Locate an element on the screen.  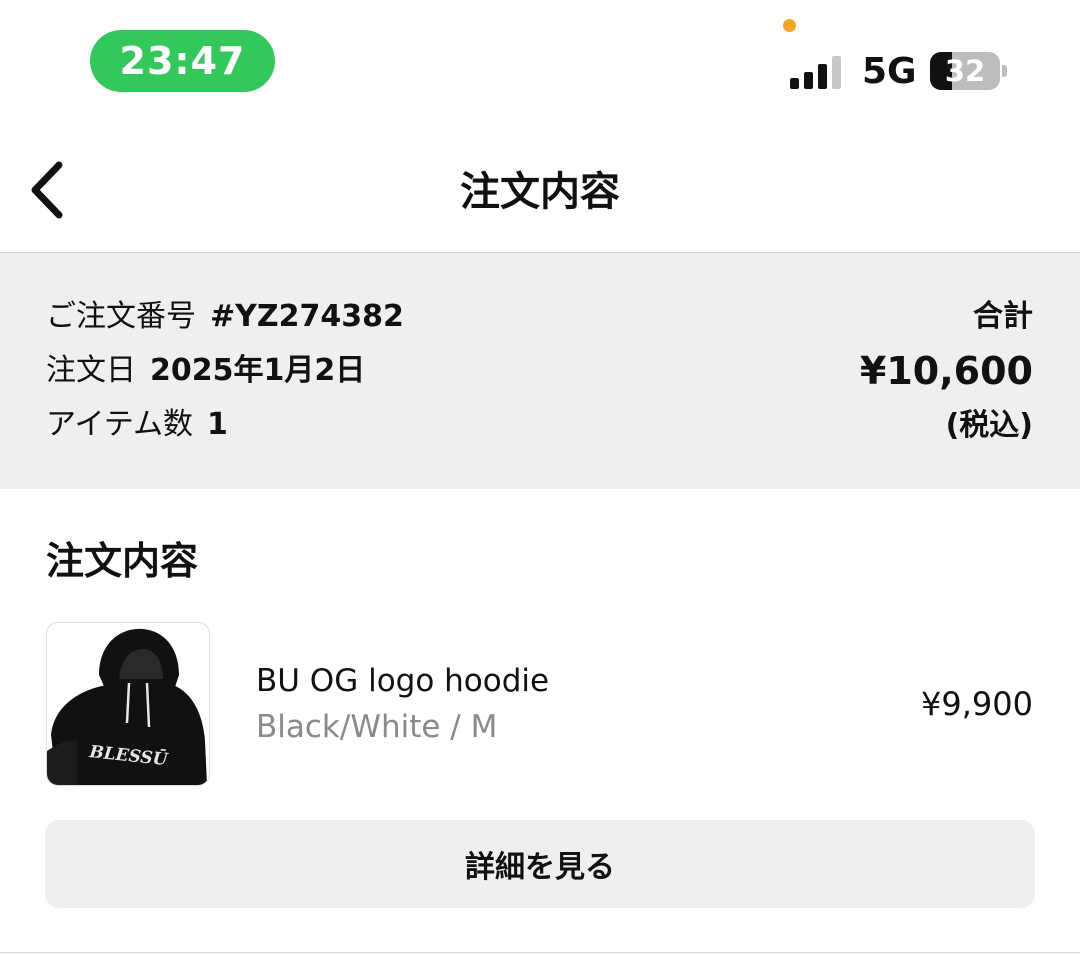
battery-level: 32 is located at coordinates (965, 71).